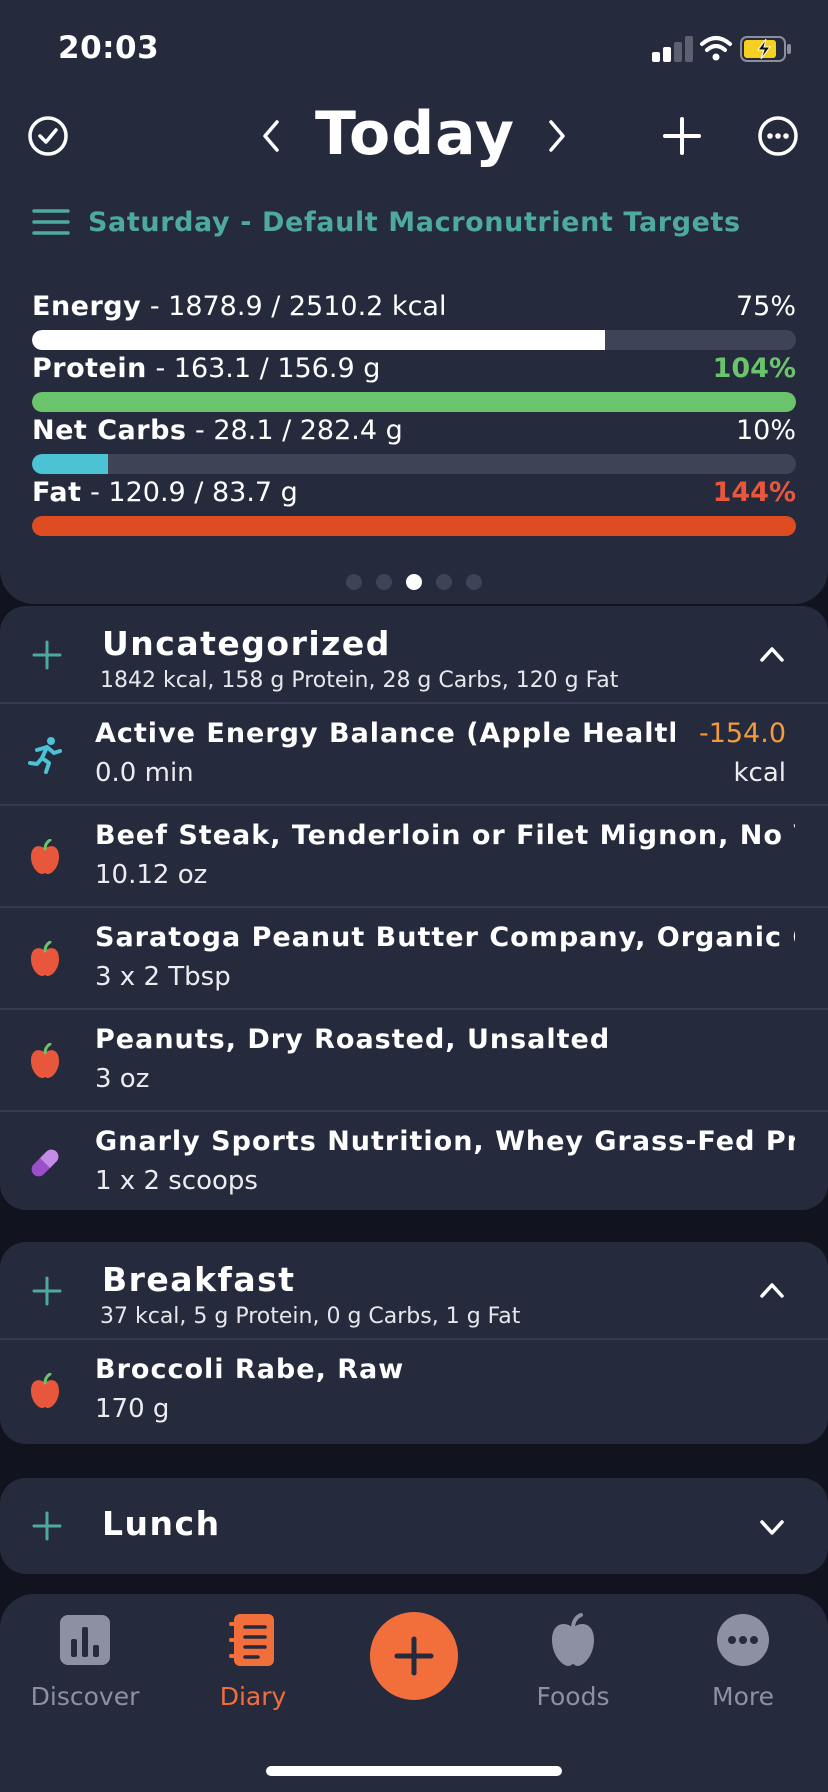  I want to click on status-bar: 20:03, so click(414, 50).